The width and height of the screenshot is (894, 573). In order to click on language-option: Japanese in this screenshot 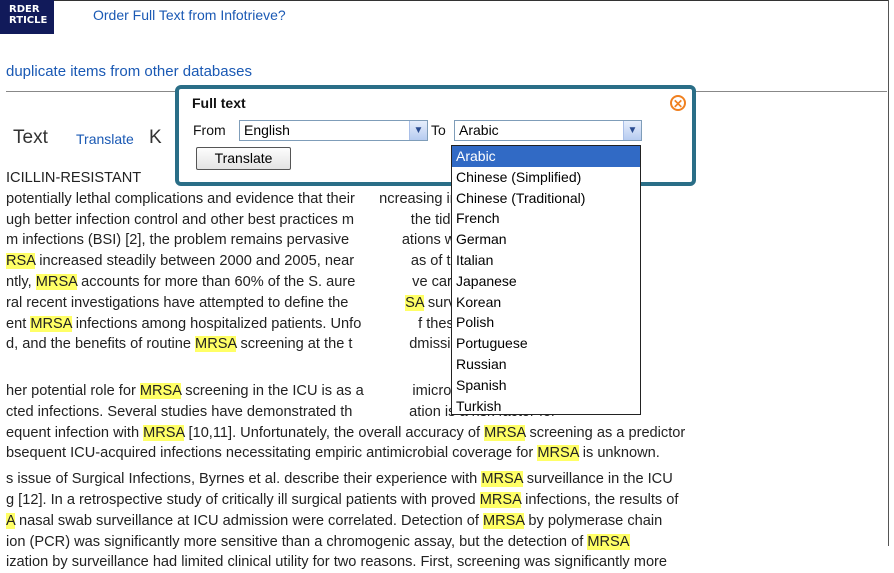, I will do `click(546, 281)`.